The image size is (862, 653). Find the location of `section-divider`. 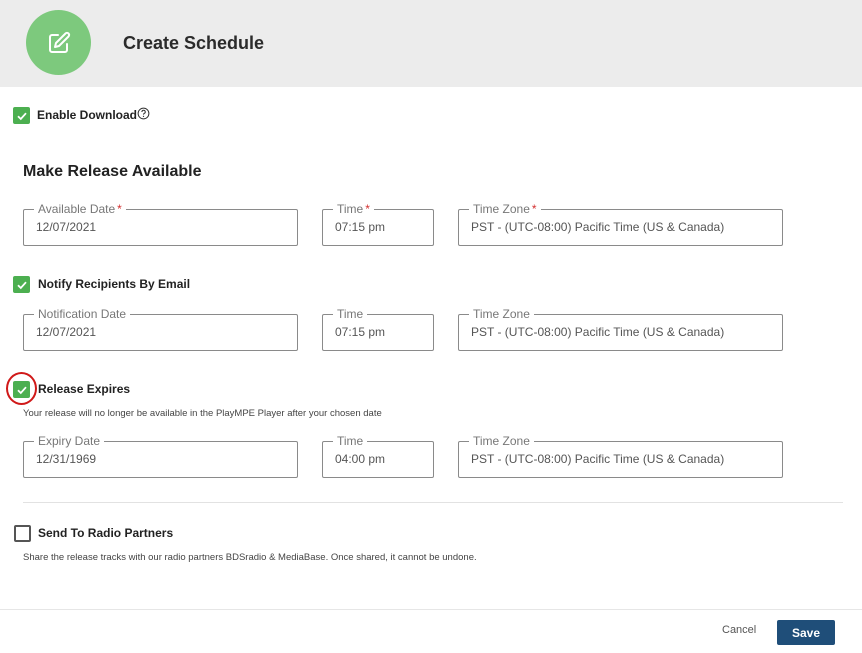

section-divider is located at coordinates (433, 502).